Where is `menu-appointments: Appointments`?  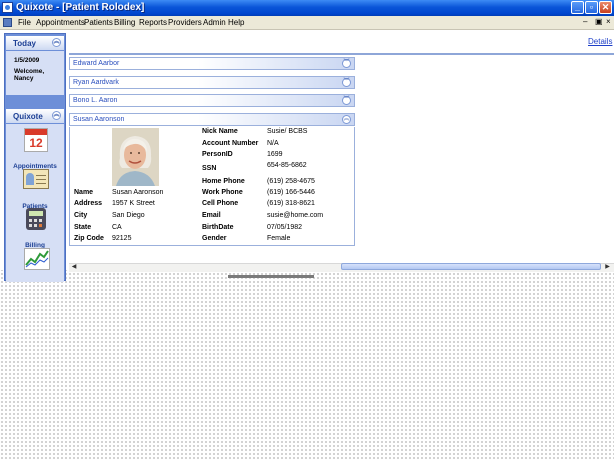
menu-appointments: Appointments is located at coordinates (60, 22).